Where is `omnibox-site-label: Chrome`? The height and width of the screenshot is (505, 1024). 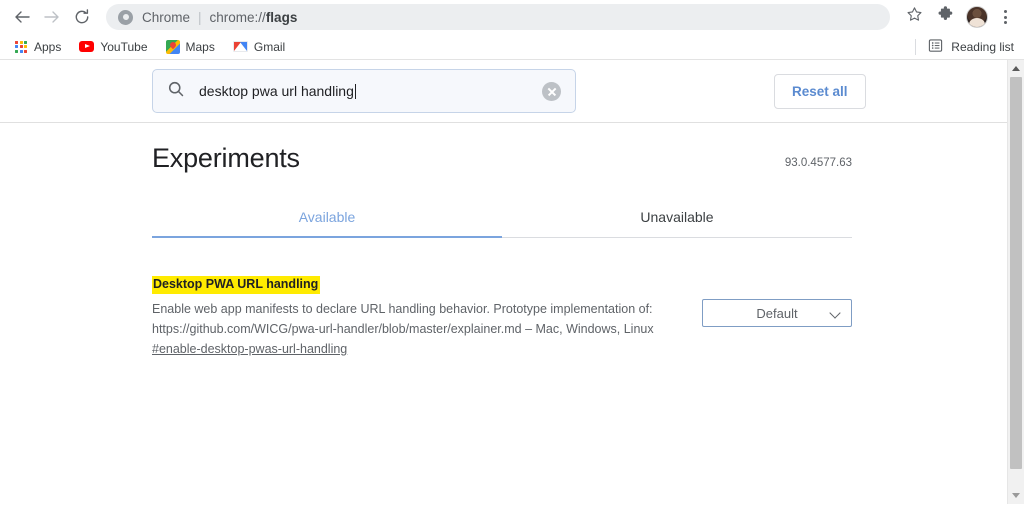 omnibox-site-label: Chrome is located at coordinates (166, 17).